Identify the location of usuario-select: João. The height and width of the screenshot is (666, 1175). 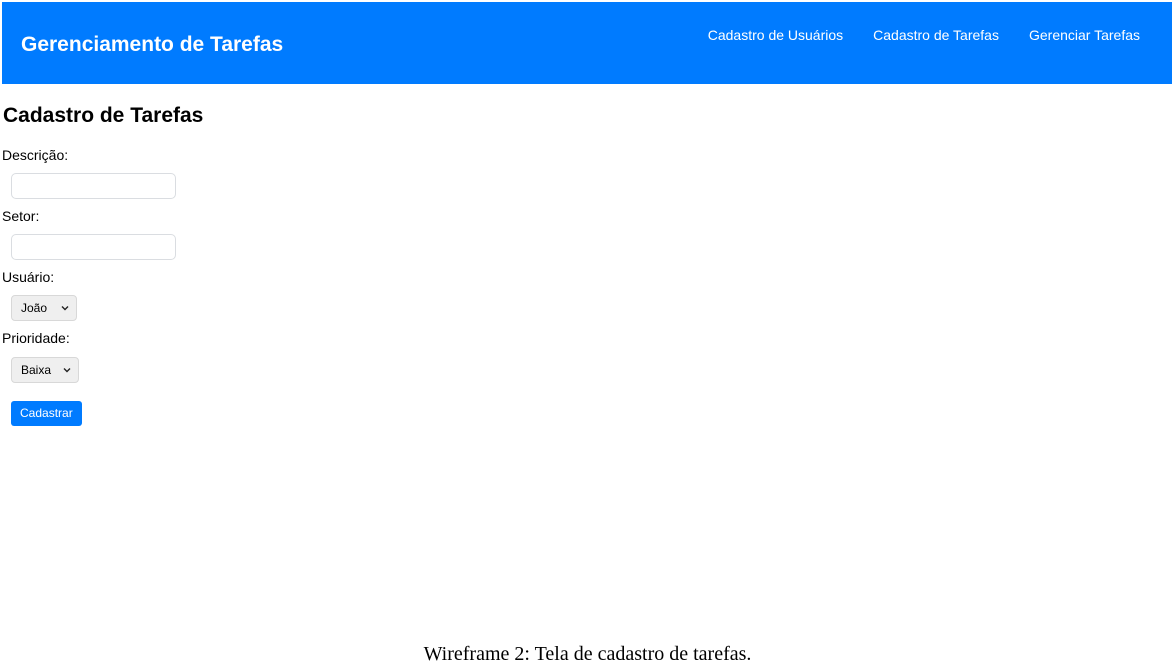
(44, 308).